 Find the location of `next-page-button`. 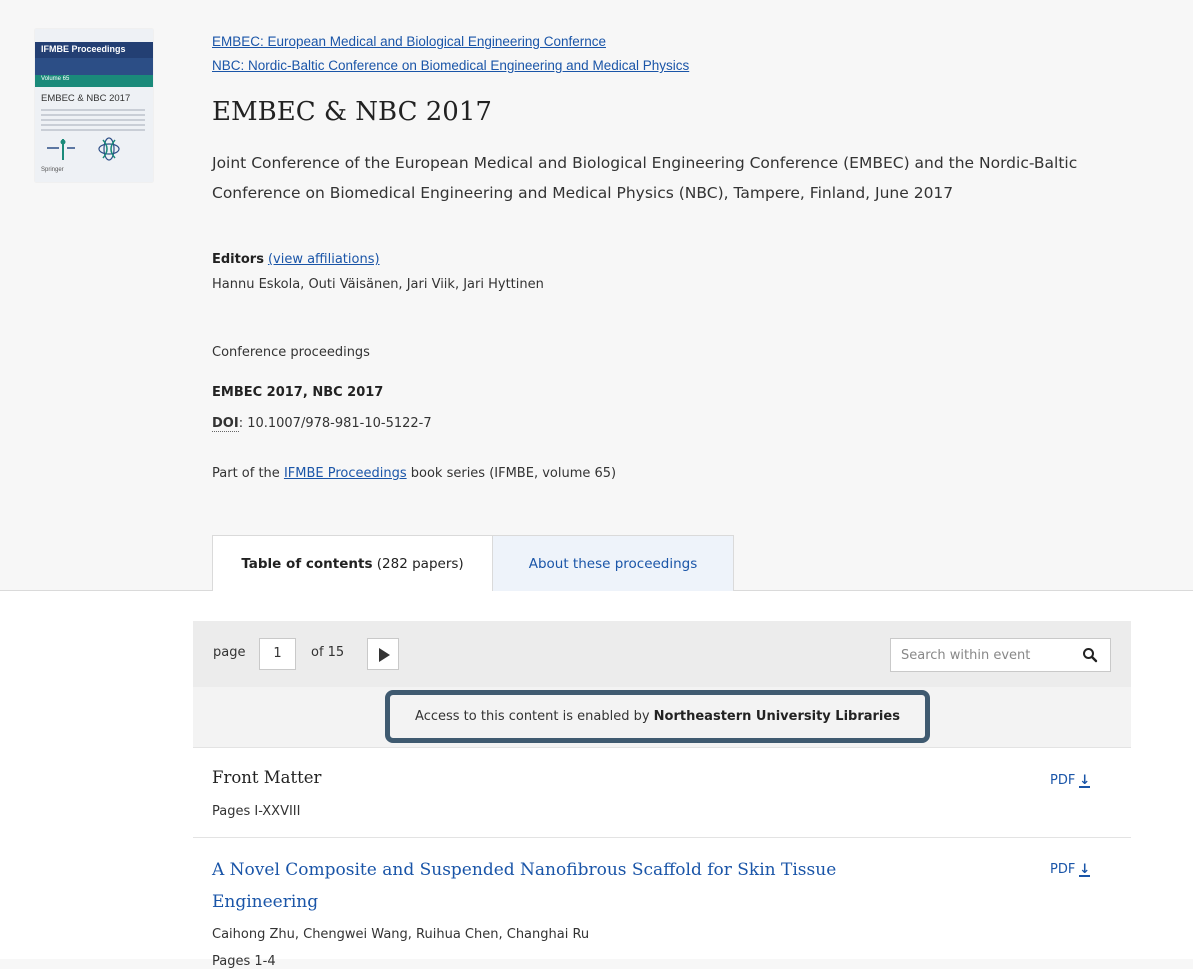

next-page-button is located at coordinates (383, 654).